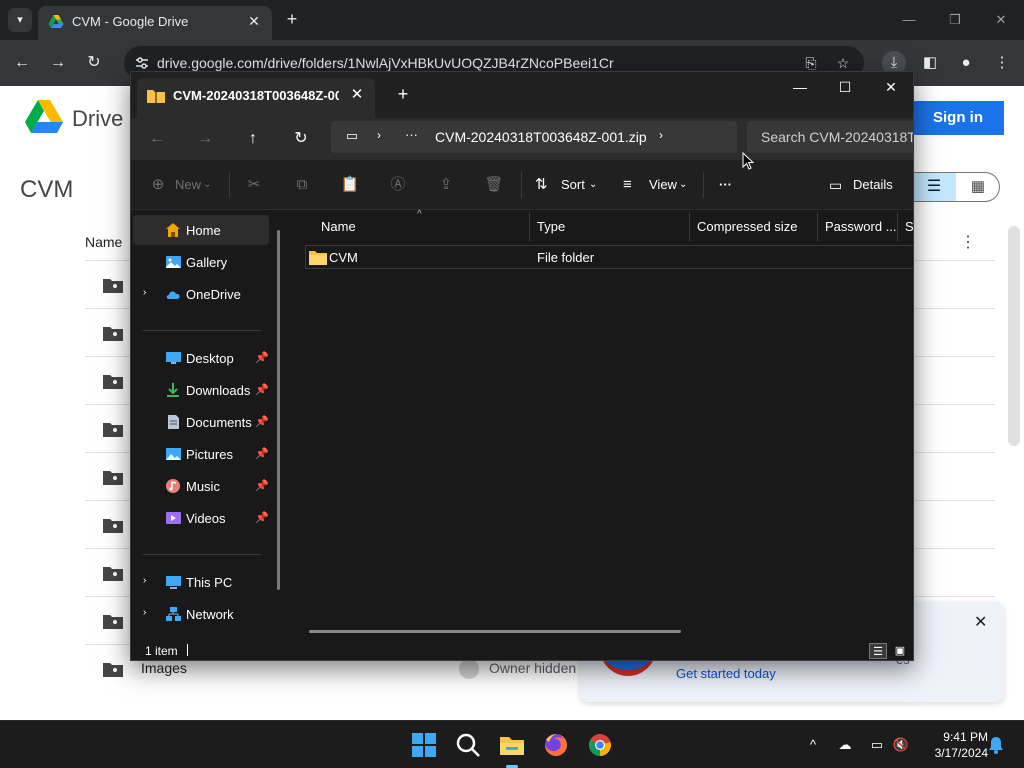 The height and width of the screenshot is (768, 1024). Describe the element at coordinates (47, 189) in the screenshot. I see `drive-folder-title: CVM` at that location.